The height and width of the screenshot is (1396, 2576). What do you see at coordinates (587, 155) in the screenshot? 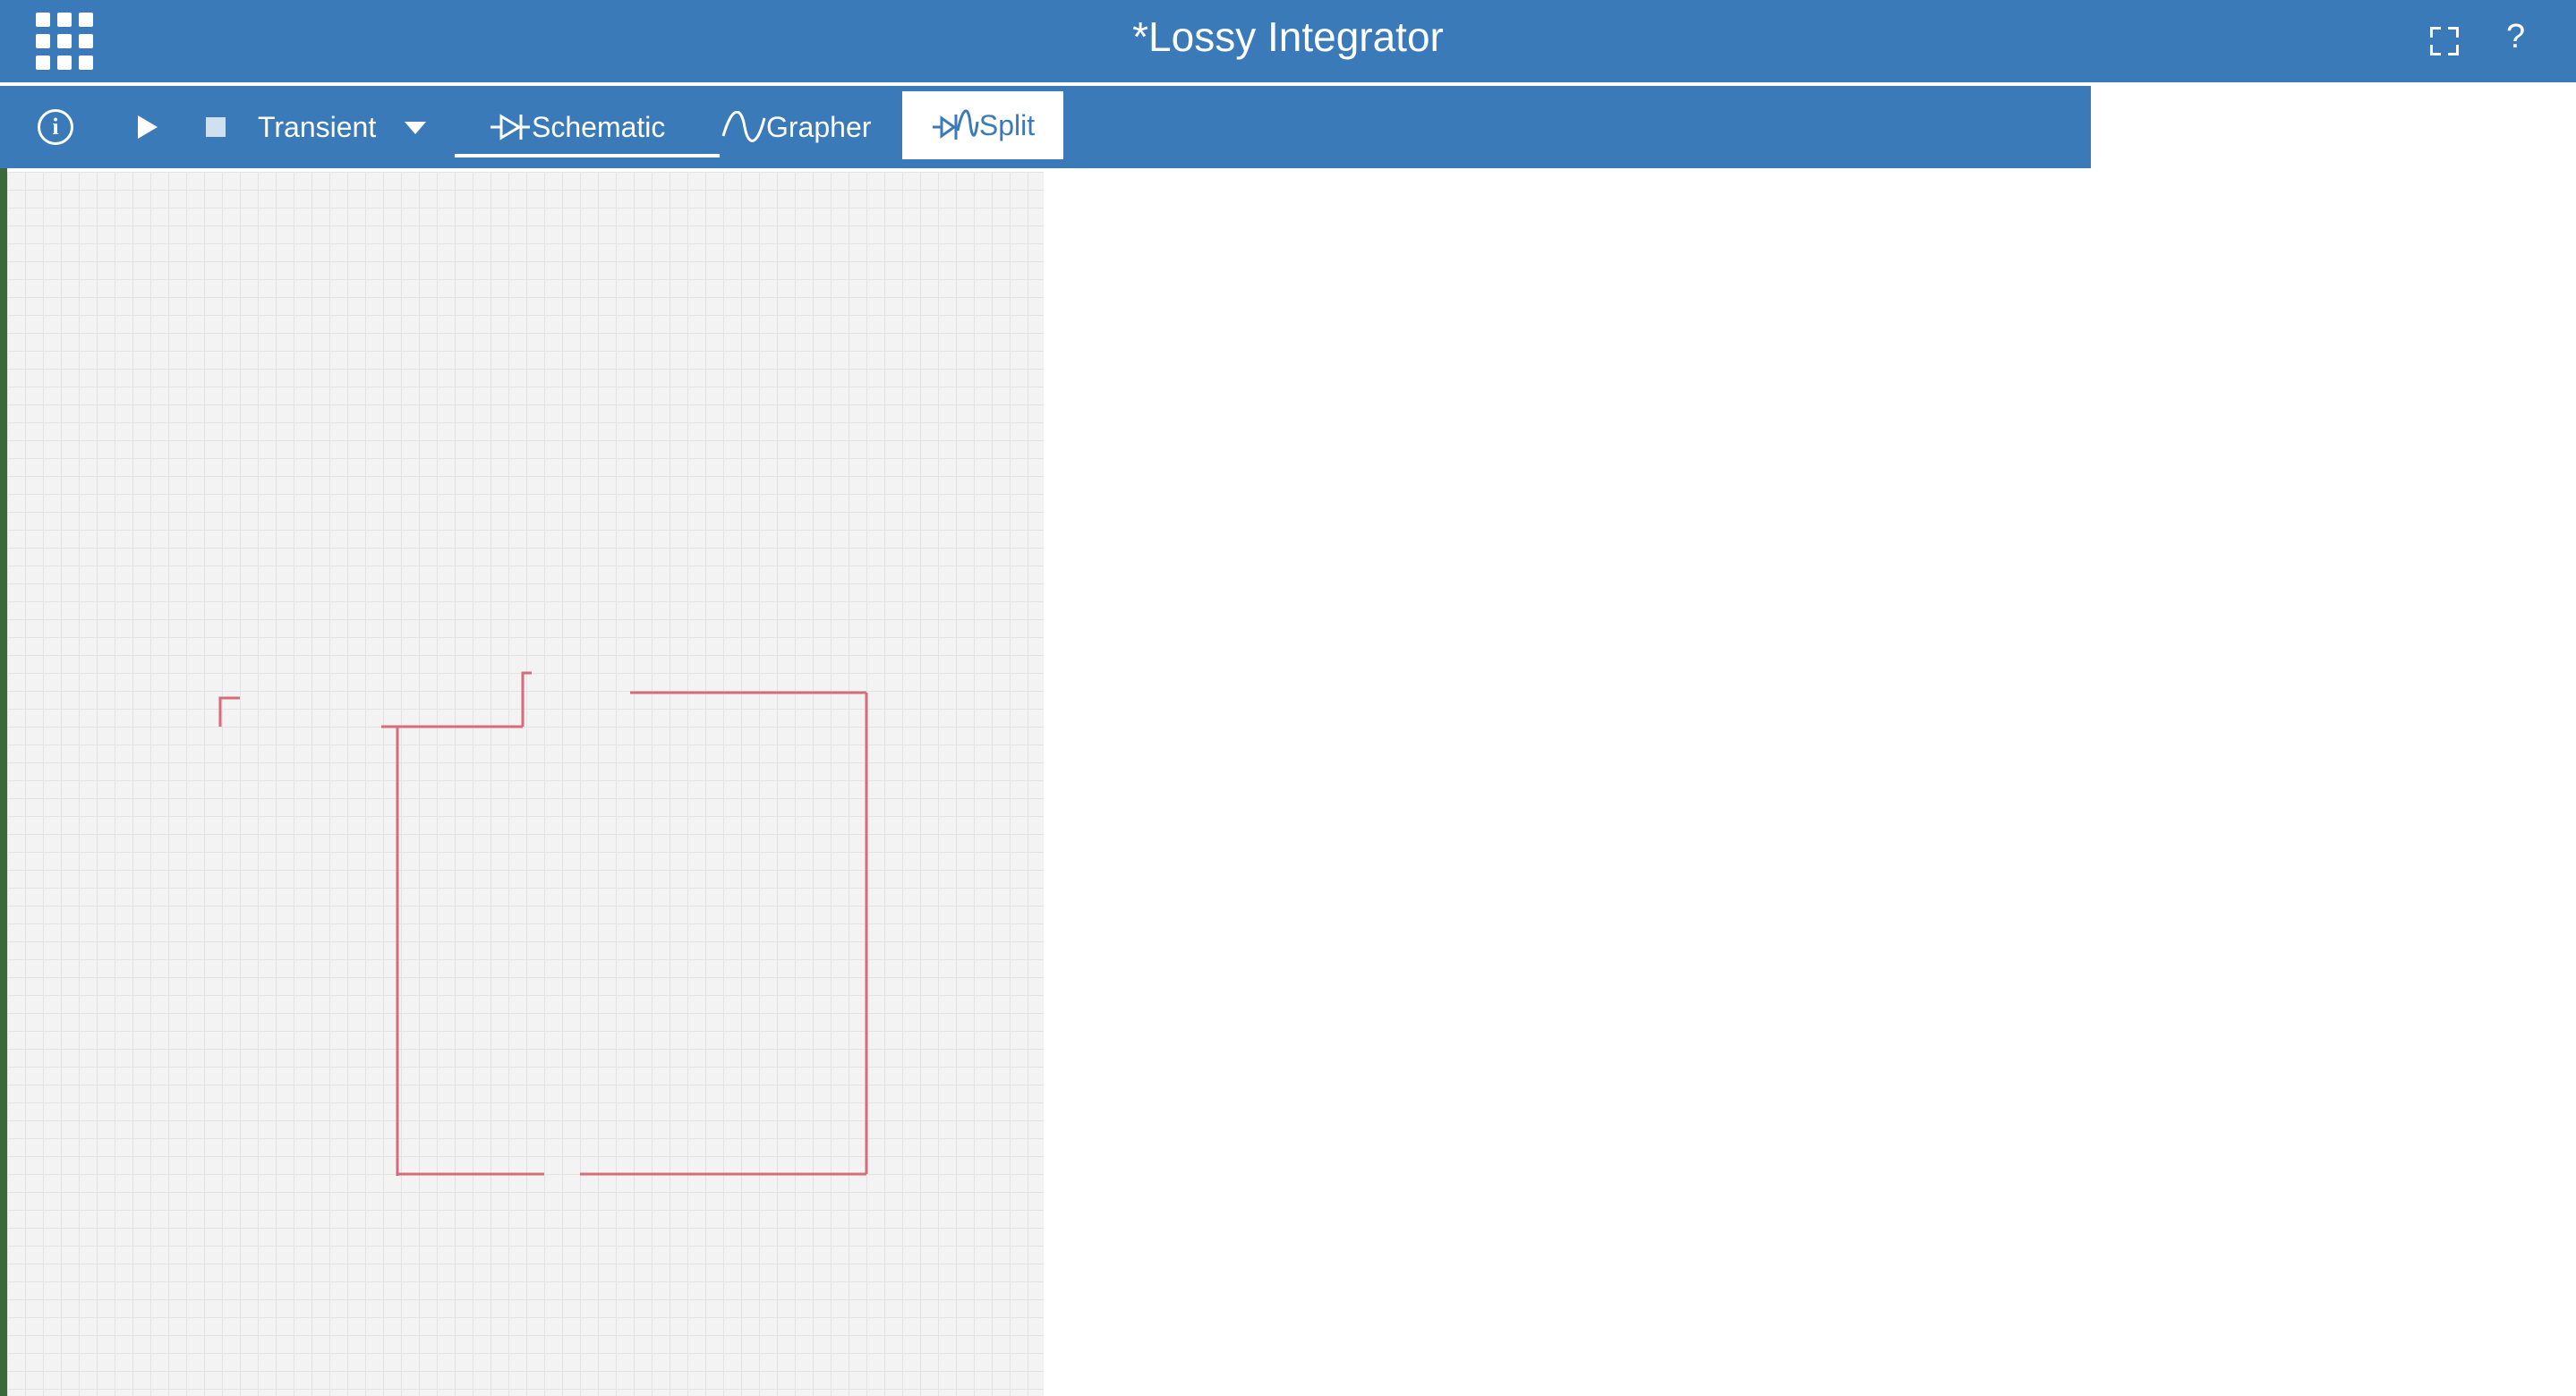
I see `active-tab-underline` at bounding box center [587, 155].